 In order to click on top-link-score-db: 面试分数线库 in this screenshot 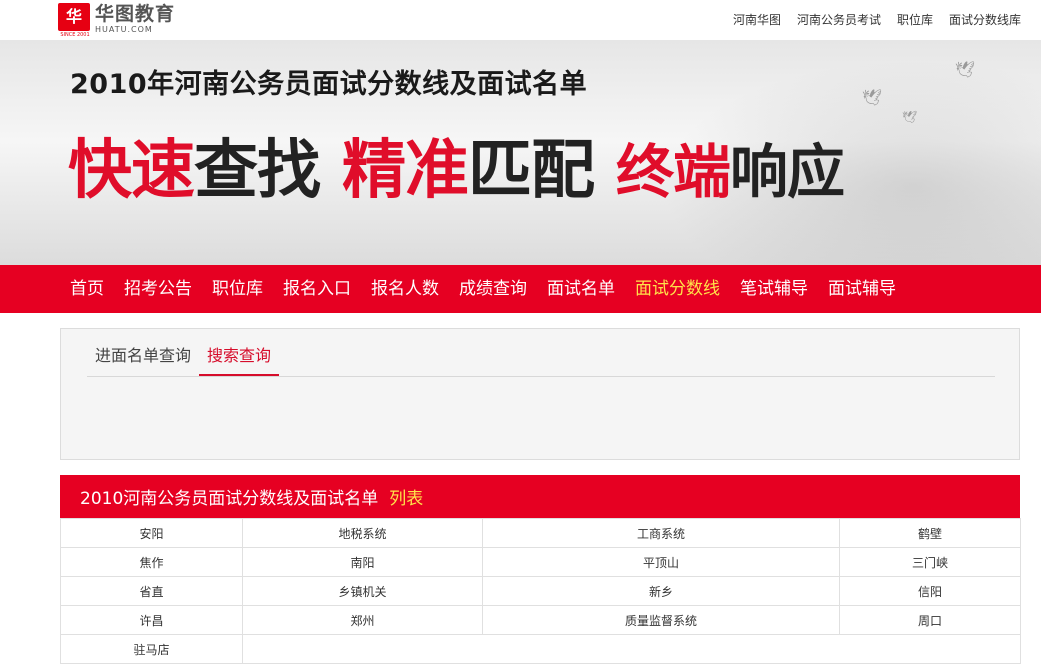, I will do `click(985, 19)`.